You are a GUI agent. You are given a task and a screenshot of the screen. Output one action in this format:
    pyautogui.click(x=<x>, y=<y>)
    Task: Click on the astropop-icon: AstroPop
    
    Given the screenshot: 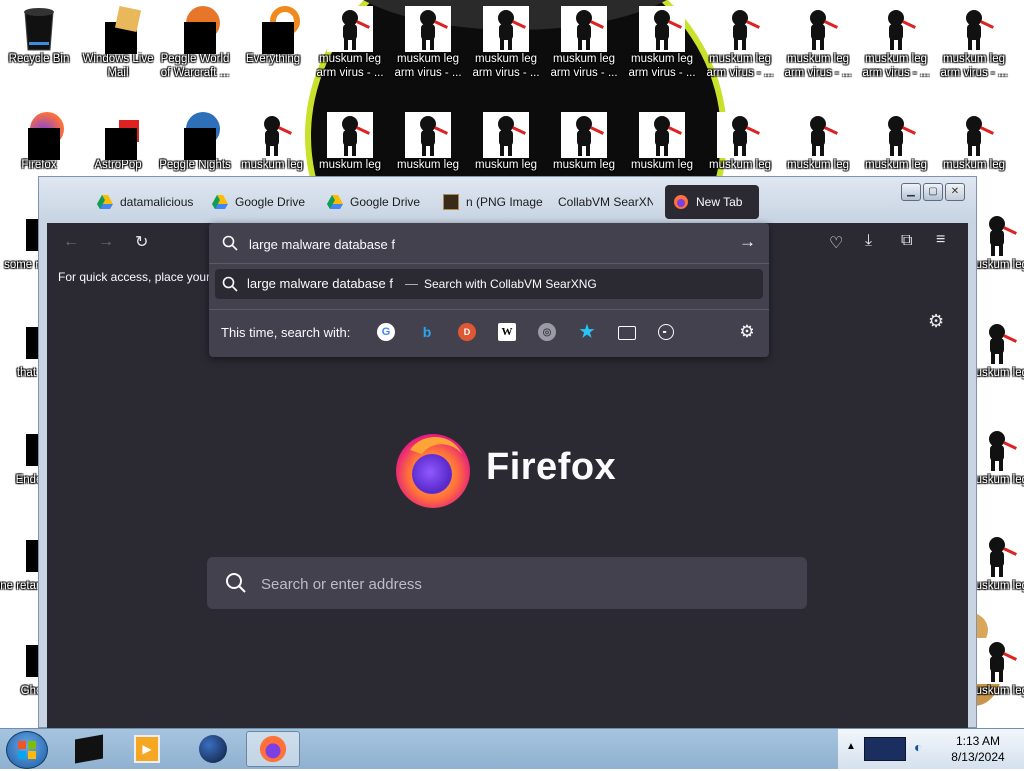 What is the action you would take?
    pyautogui.click(x=118, y=142)
    